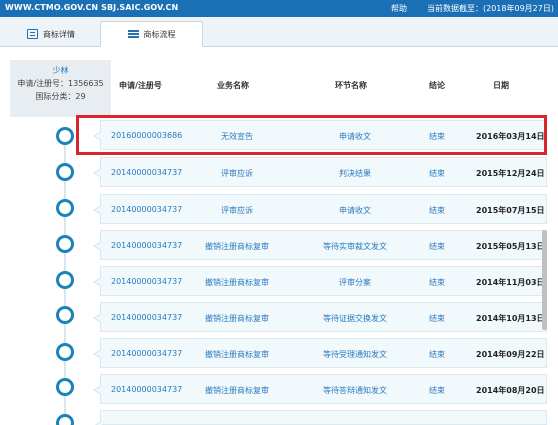 Image resolution: width=558 pixels, height=425 pixels. What do you see at coordinates (159, 34) in the screenshot?
I see `tab-label: 商标流程` at bounding box center [159, 34].